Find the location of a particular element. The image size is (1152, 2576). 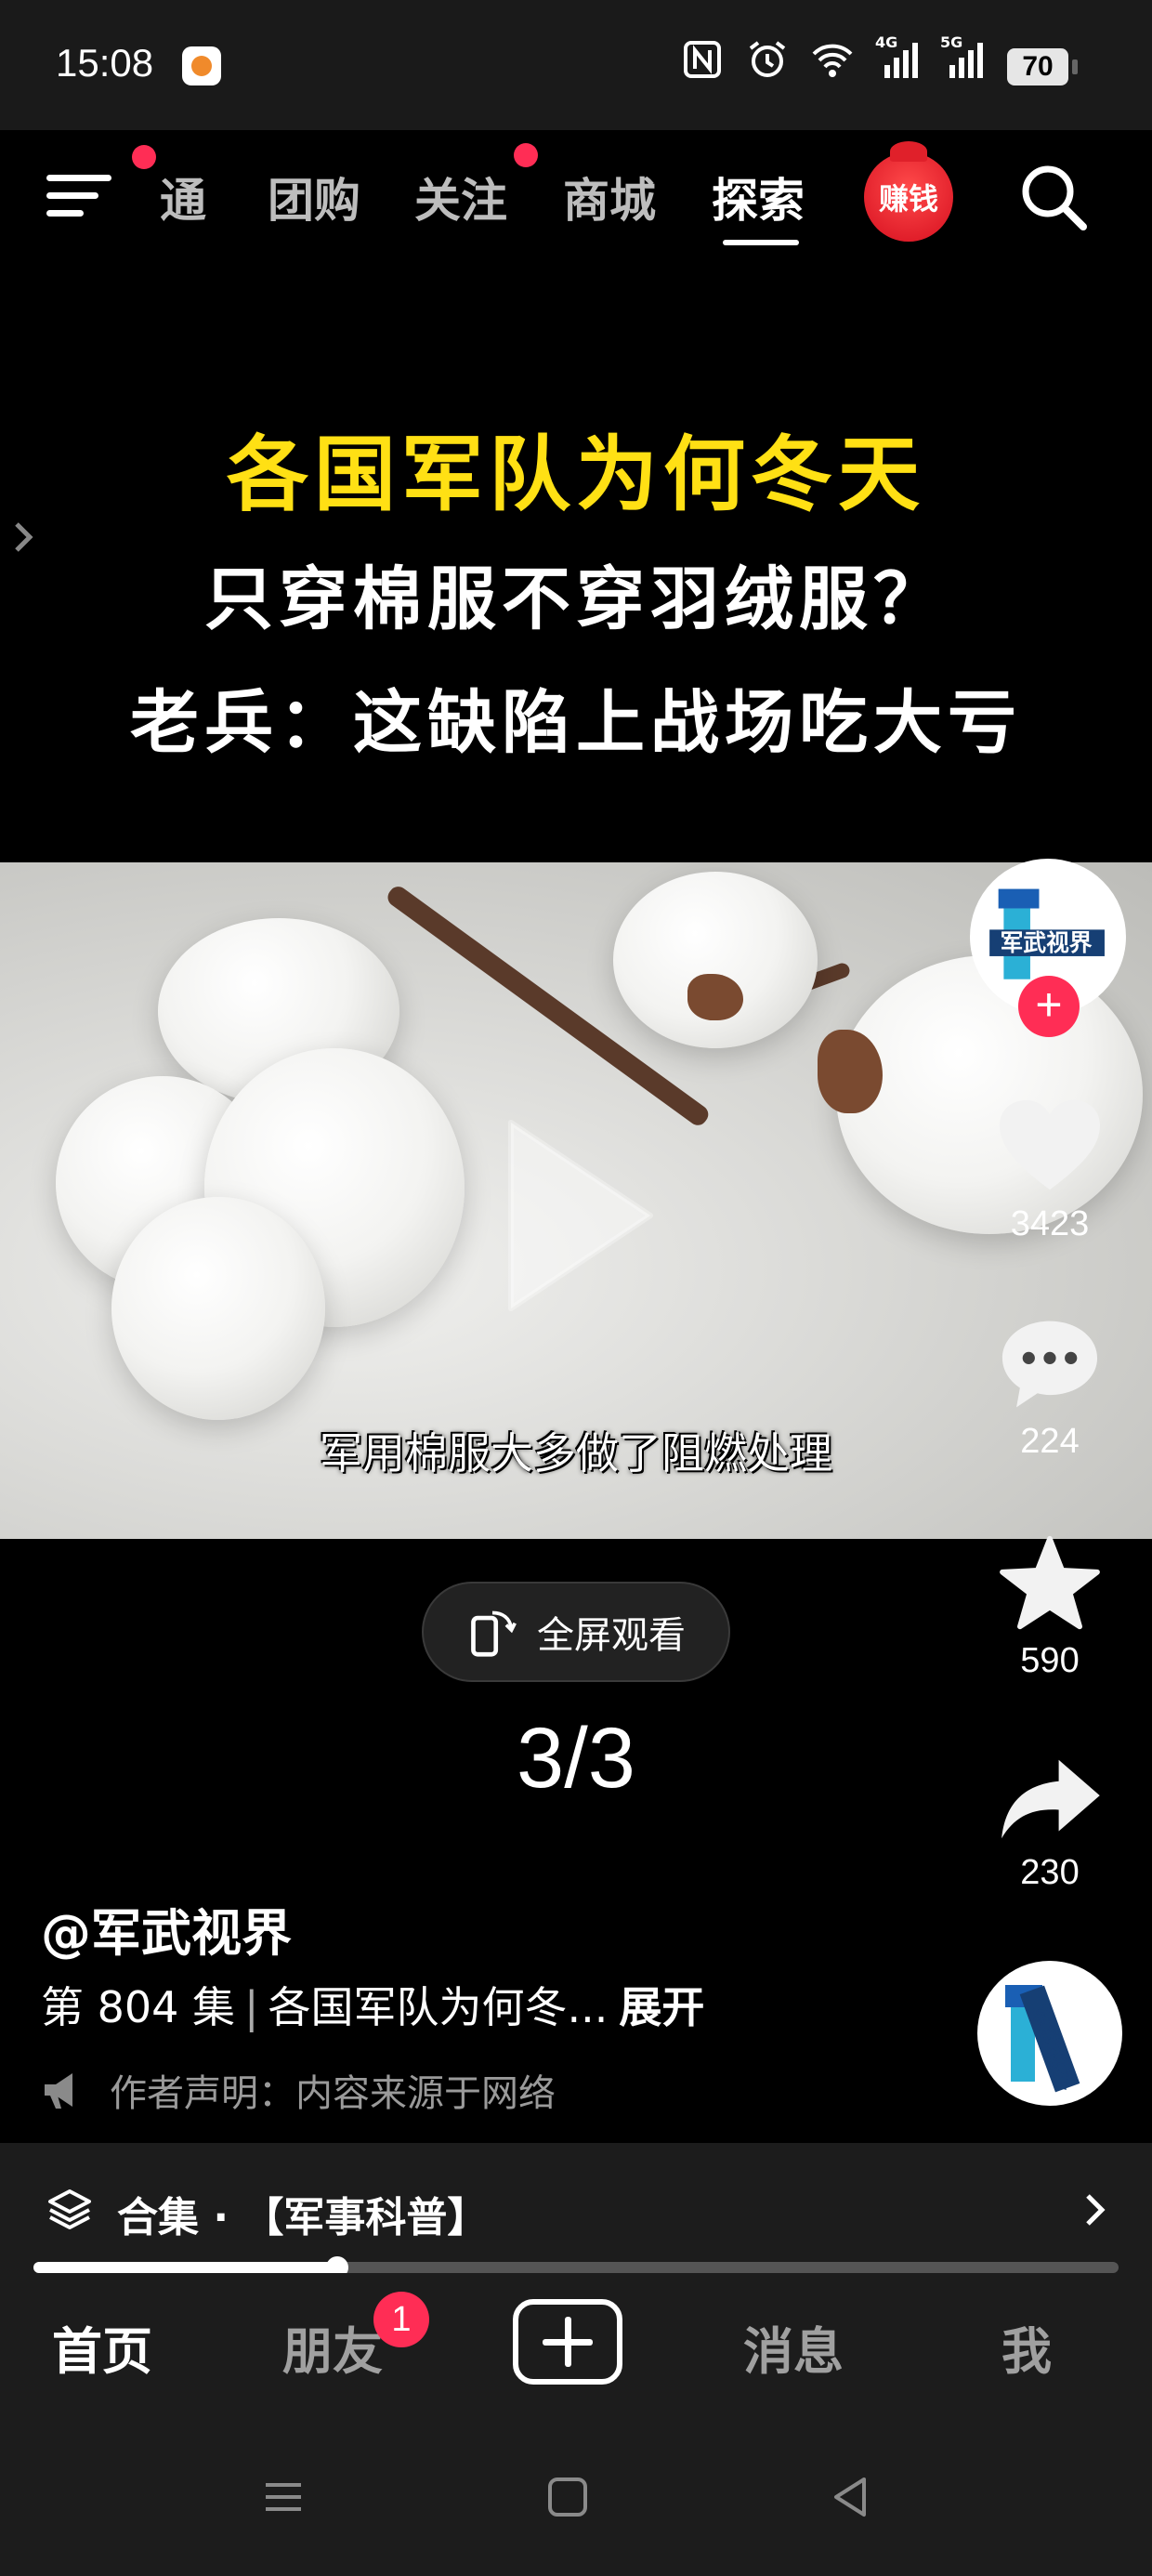

alarm-icon is located at coordinates (767, 59).